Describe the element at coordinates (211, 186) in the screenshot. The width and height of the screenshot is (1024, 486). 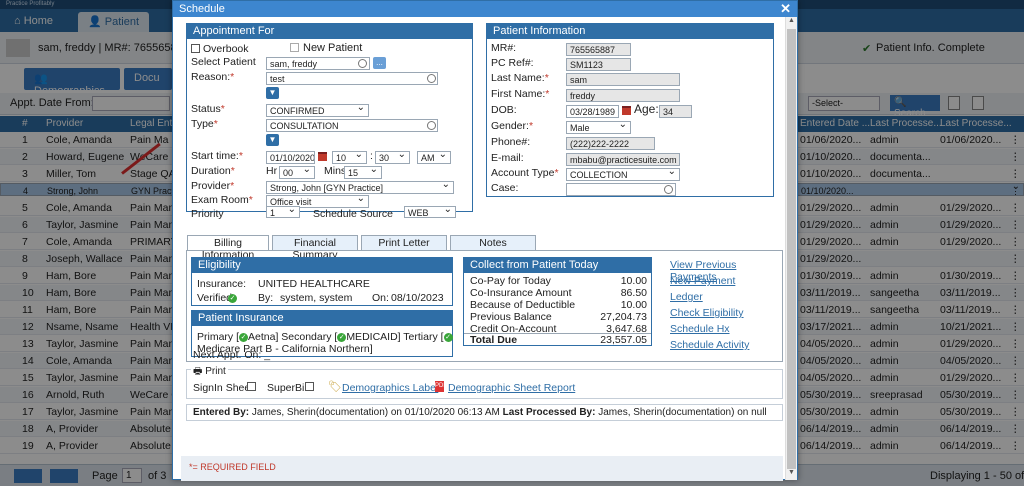
I see `provider-label: Provider` at that location.